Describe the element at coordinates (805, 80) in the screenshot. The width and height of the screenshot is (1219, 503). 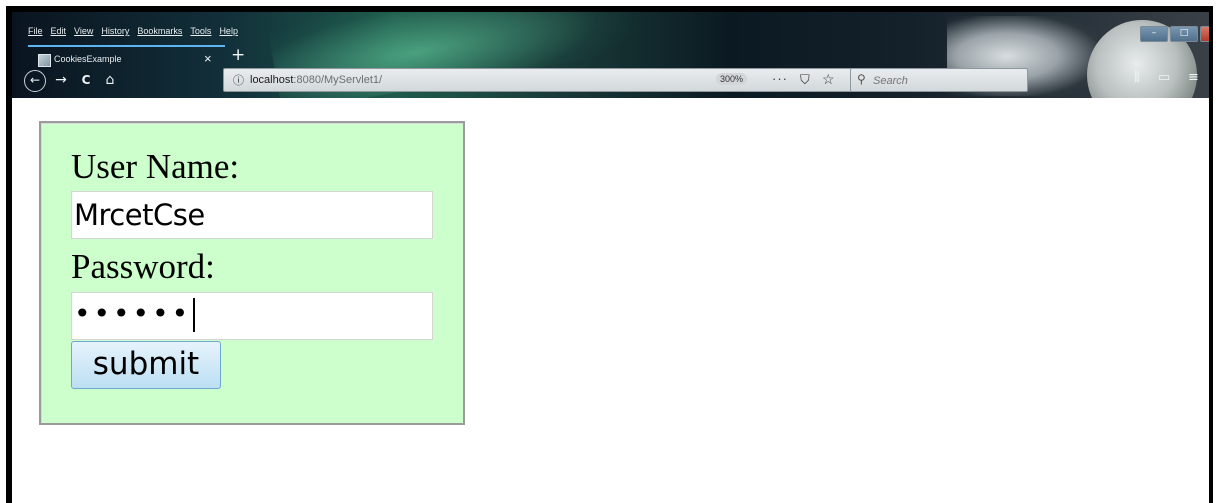
I see `pocket-icon: ⛉` at that location.